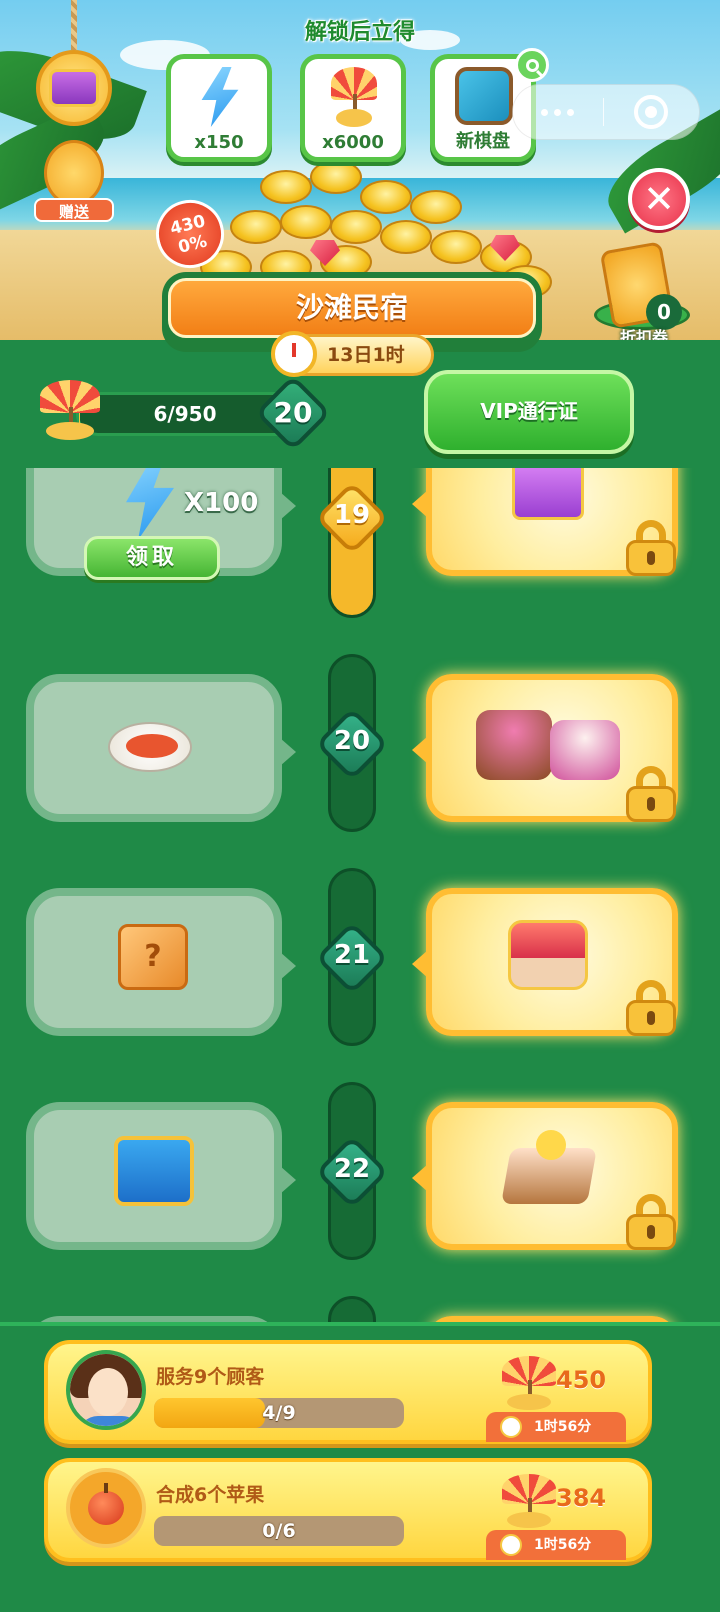  What do you see at coordinates (106, 1390) in the screenshot?
I see `customer-avatar` at bounding box center [106, 1390].